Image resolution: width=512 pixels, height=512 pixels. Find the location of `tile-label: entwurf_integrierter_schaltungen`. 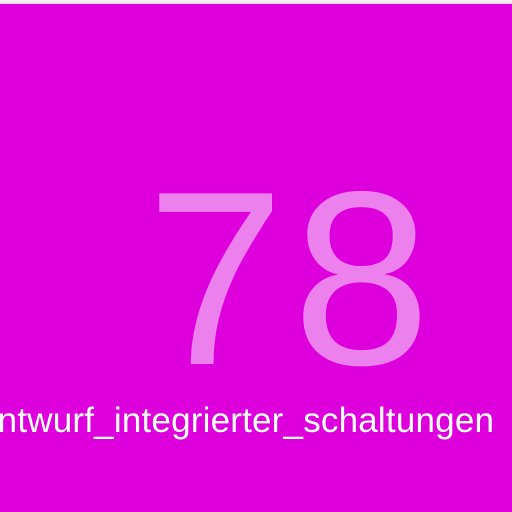

tile-label: entwurf_integrierter_schaltungen is located at coordinates (247, 420).